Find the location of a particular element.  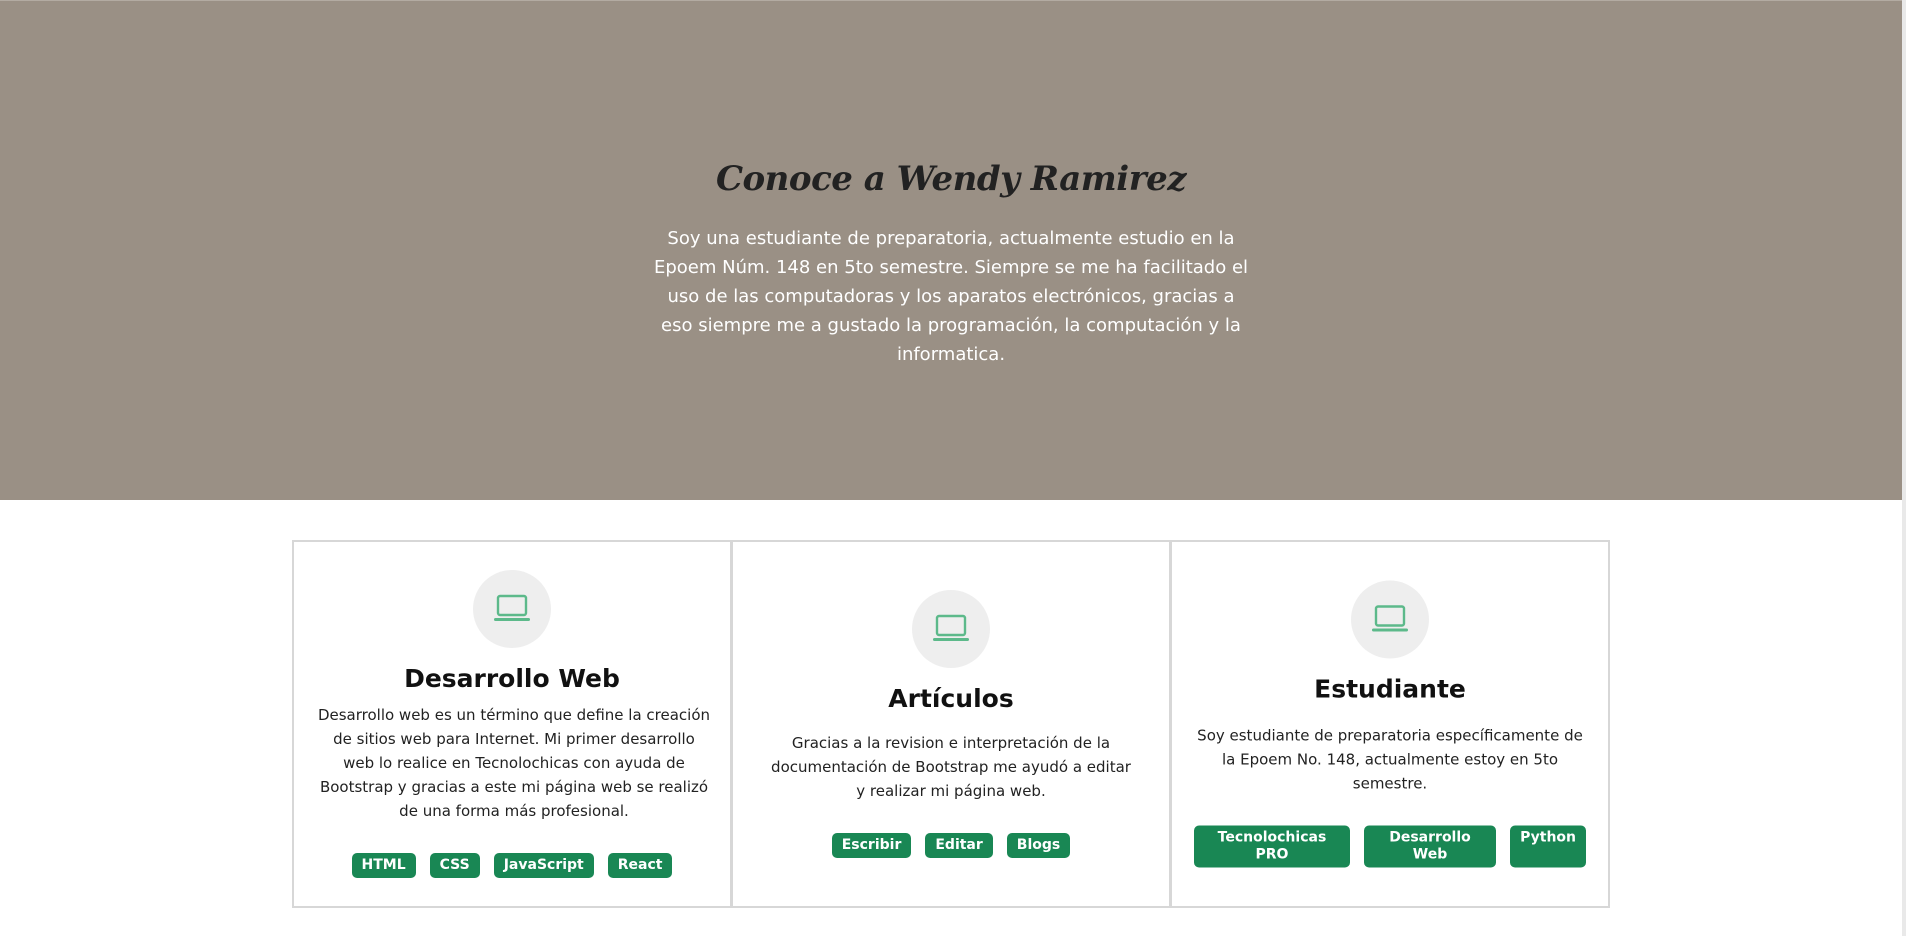

tag-list: Tecnolochicas PRO Desarrollo Web Python is located at coordinates (1390, 846).